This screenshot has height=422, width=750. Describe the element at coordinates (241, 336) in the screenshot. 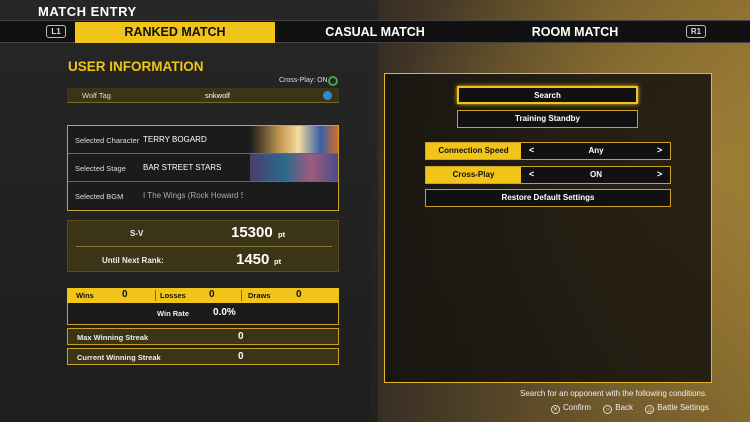

I see `max-streak-value: 0` at that location.